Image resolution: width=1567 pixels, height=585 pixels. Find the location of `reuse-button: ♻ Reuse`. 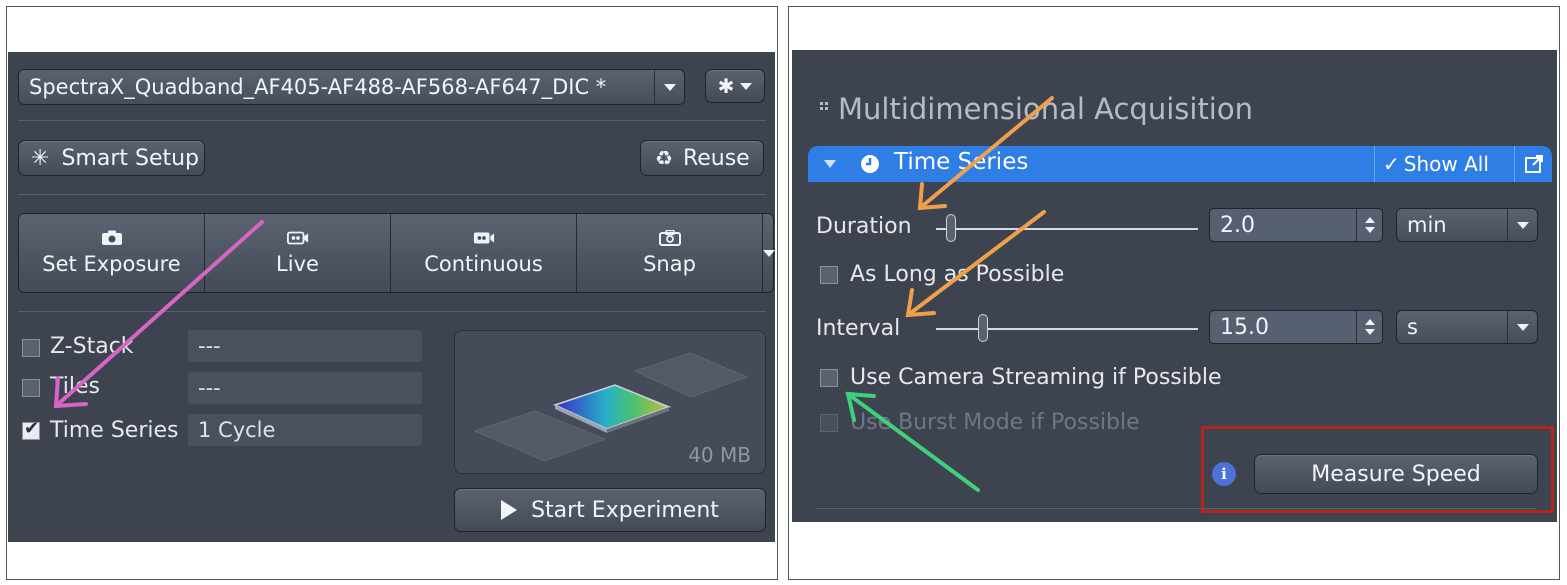

reuse-button: ♻ Reuse is located at coordinates (702, 158).